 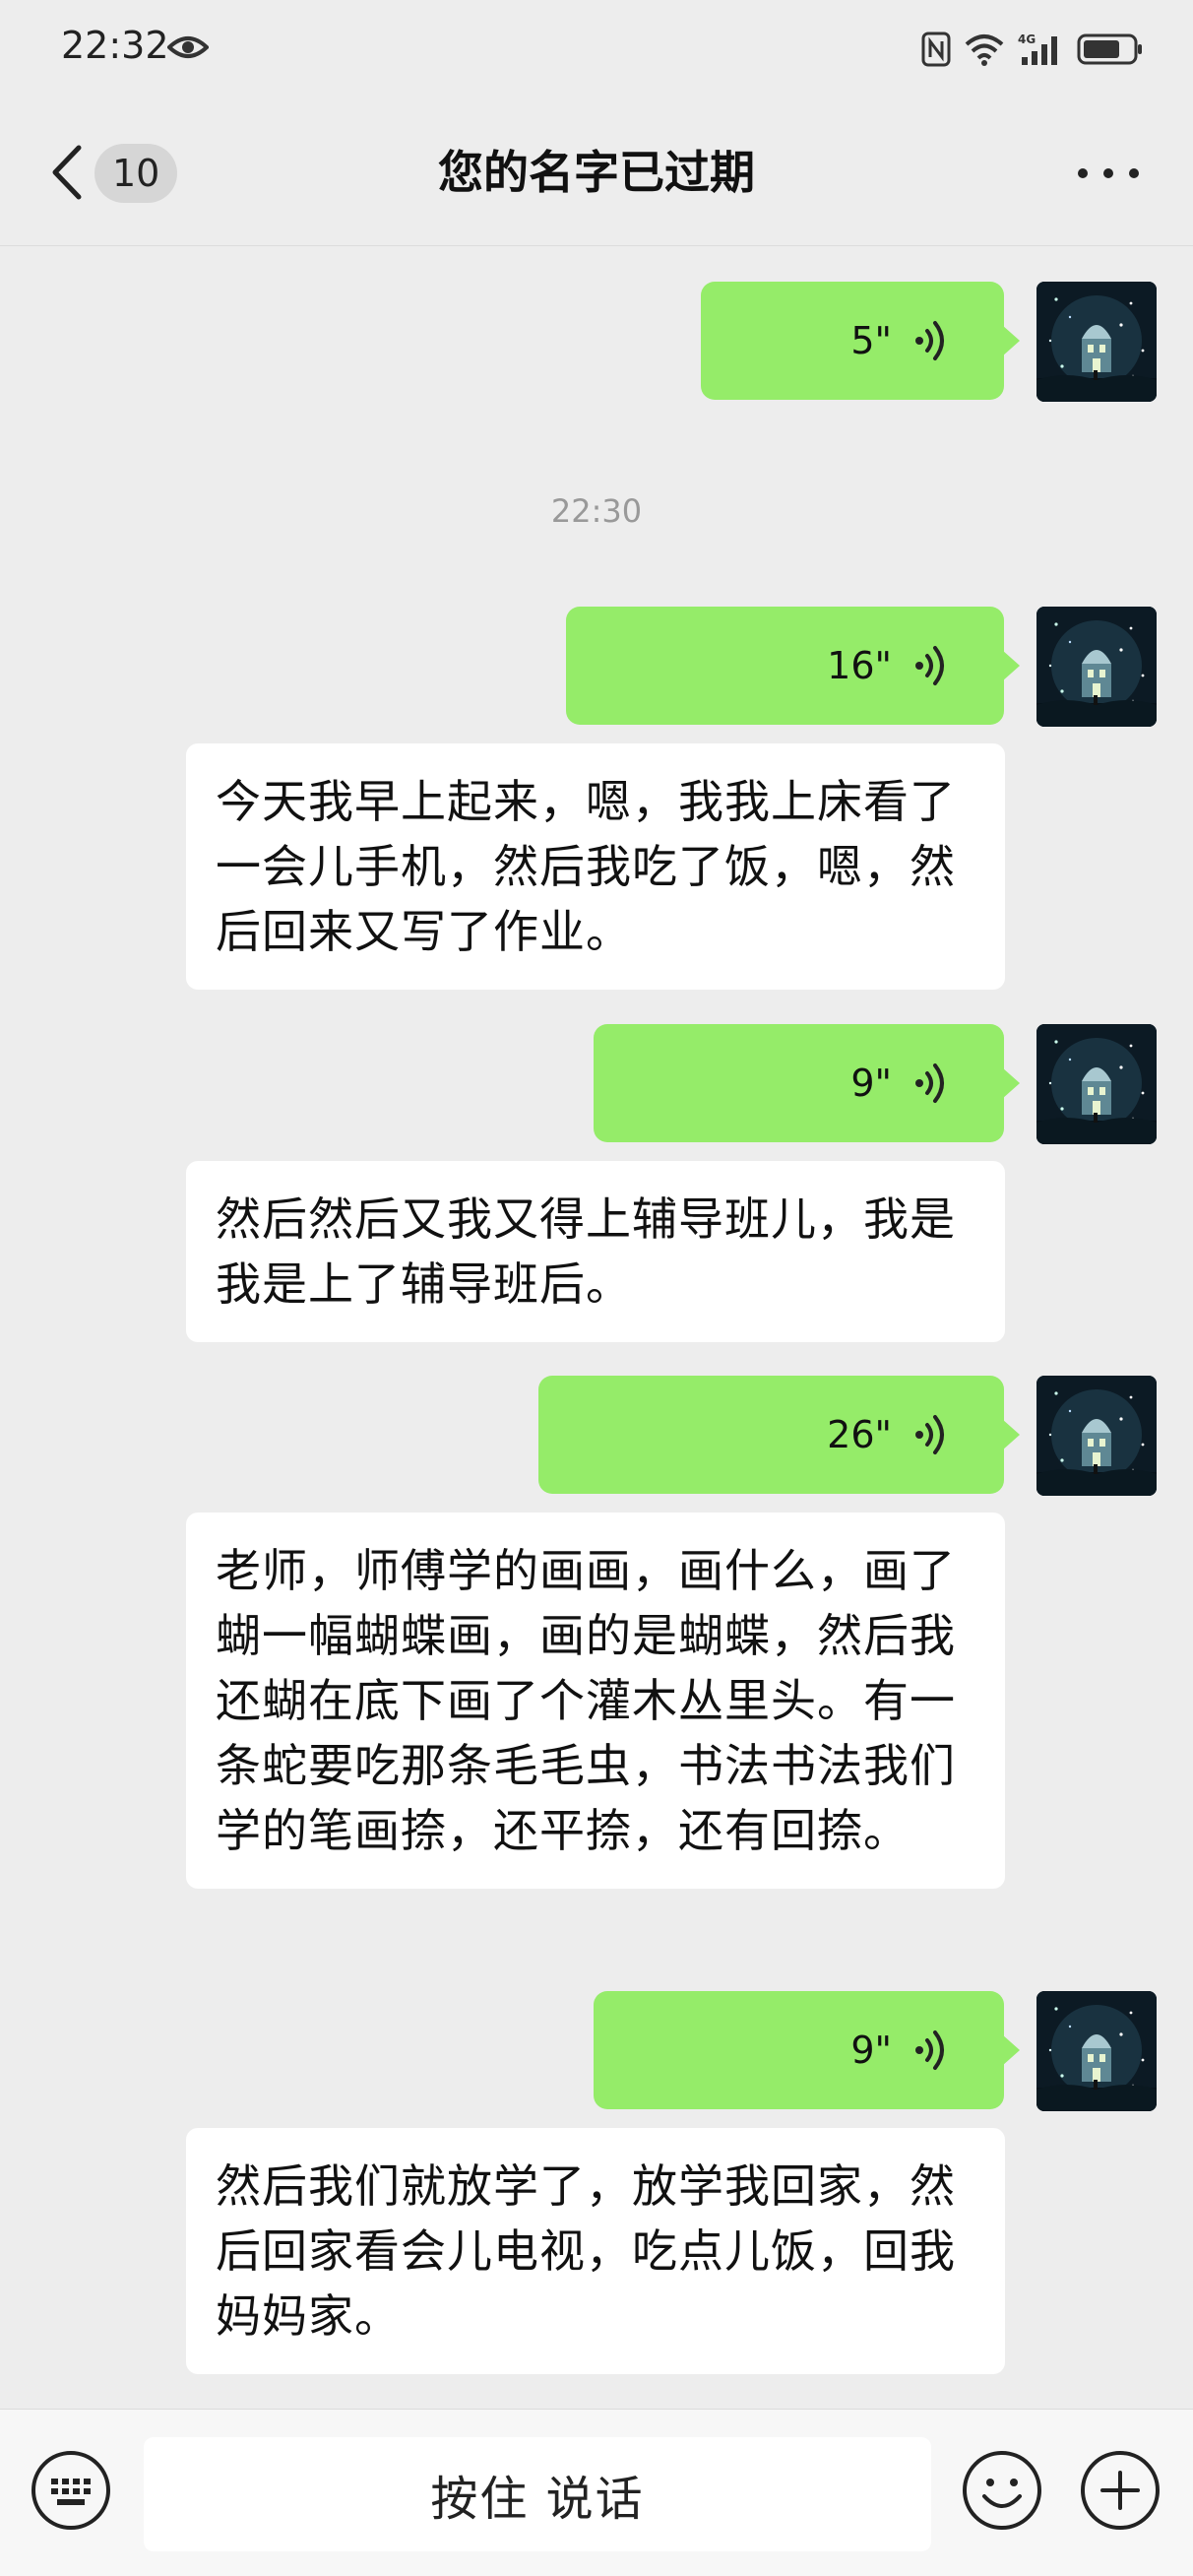 What do you see at coordinates (71, 2490) in the screenshot?
I see `keyboard-icon` at bounding box center [71, 2490].